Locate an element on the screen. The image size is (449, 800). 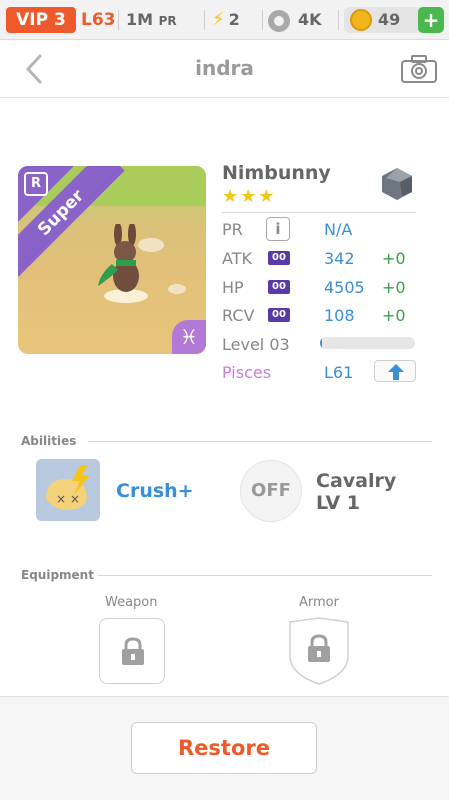
coin-counter: 49 + is located at coordinates (394, 20).